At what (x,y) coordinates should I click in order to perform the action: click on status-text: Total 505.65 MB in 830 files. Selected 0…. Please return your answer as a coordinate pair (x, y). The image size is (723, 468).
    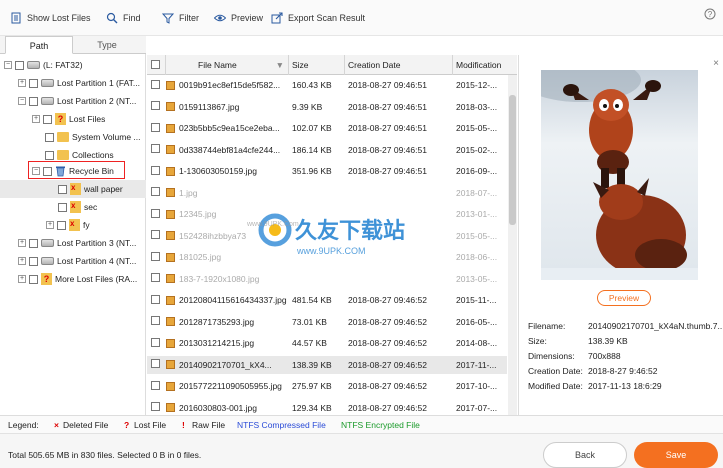
    Looking at the image, I should click on (105, 455).